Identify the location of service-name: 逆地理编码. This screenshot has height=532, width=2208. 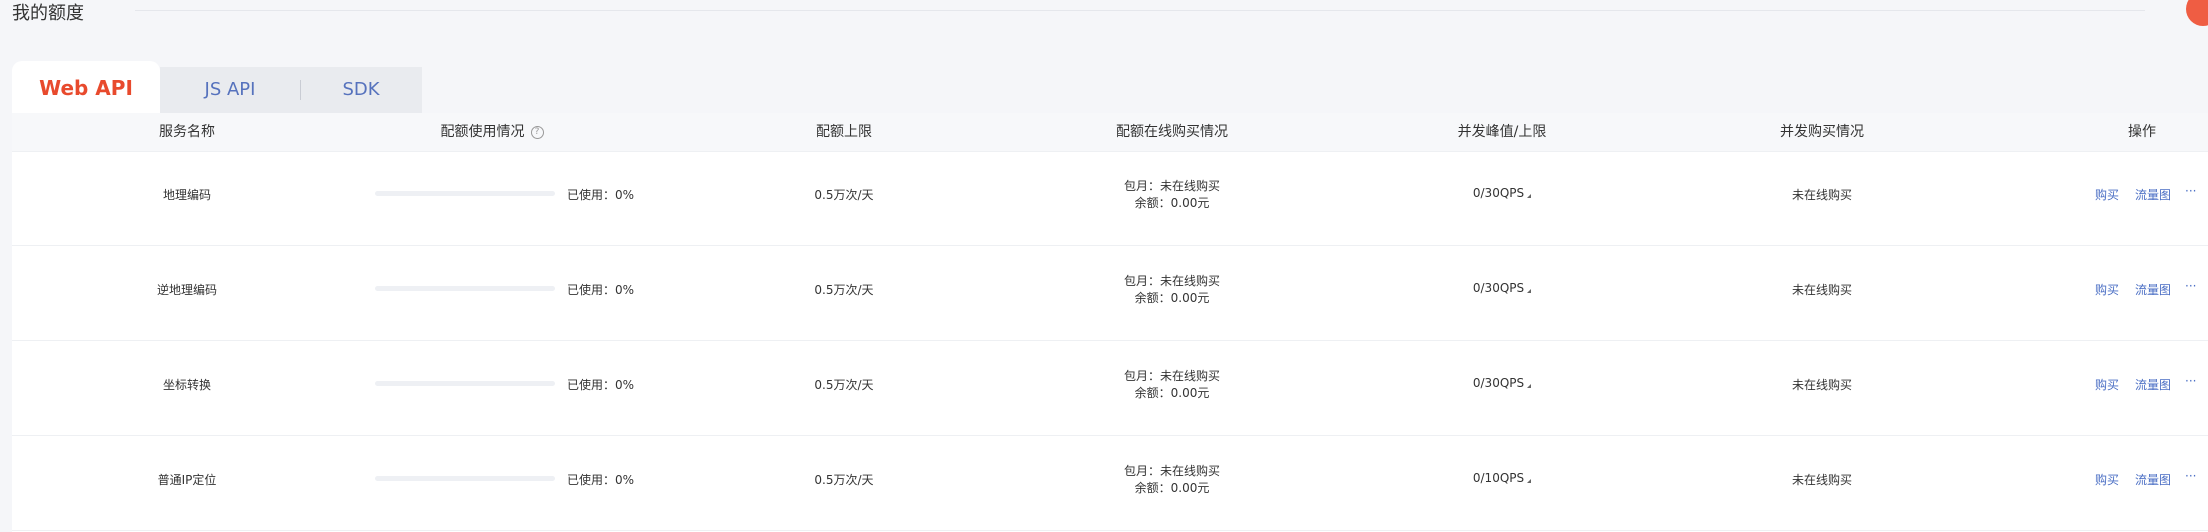
(186, 290).